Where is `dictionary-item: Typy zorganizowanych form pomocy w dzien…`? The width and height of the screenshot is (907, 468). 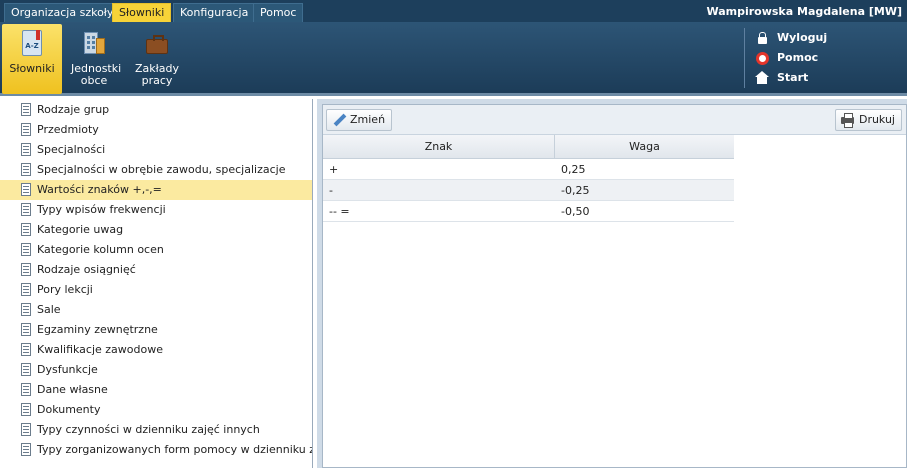
dictionary-item: Typy zorganizowanych form pomocy w dzien… is located at coordinates (156, 450).